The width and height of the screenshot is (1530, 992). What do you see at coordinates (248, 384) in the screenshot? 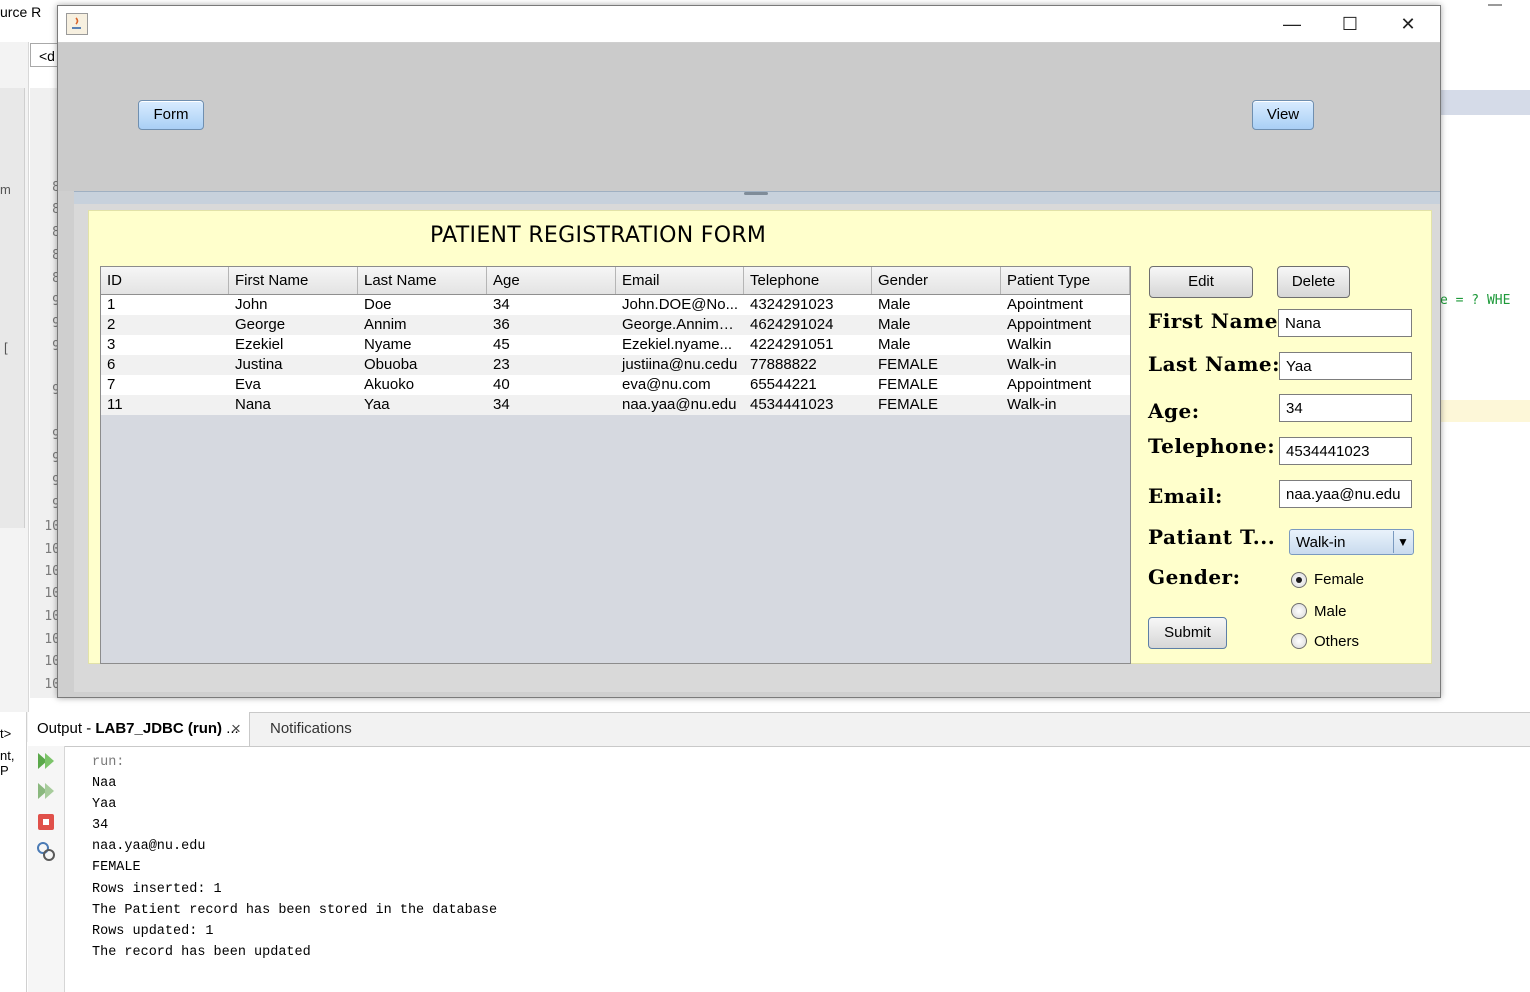
I see `table-cell: Eva` at bounding box center [248, 384].